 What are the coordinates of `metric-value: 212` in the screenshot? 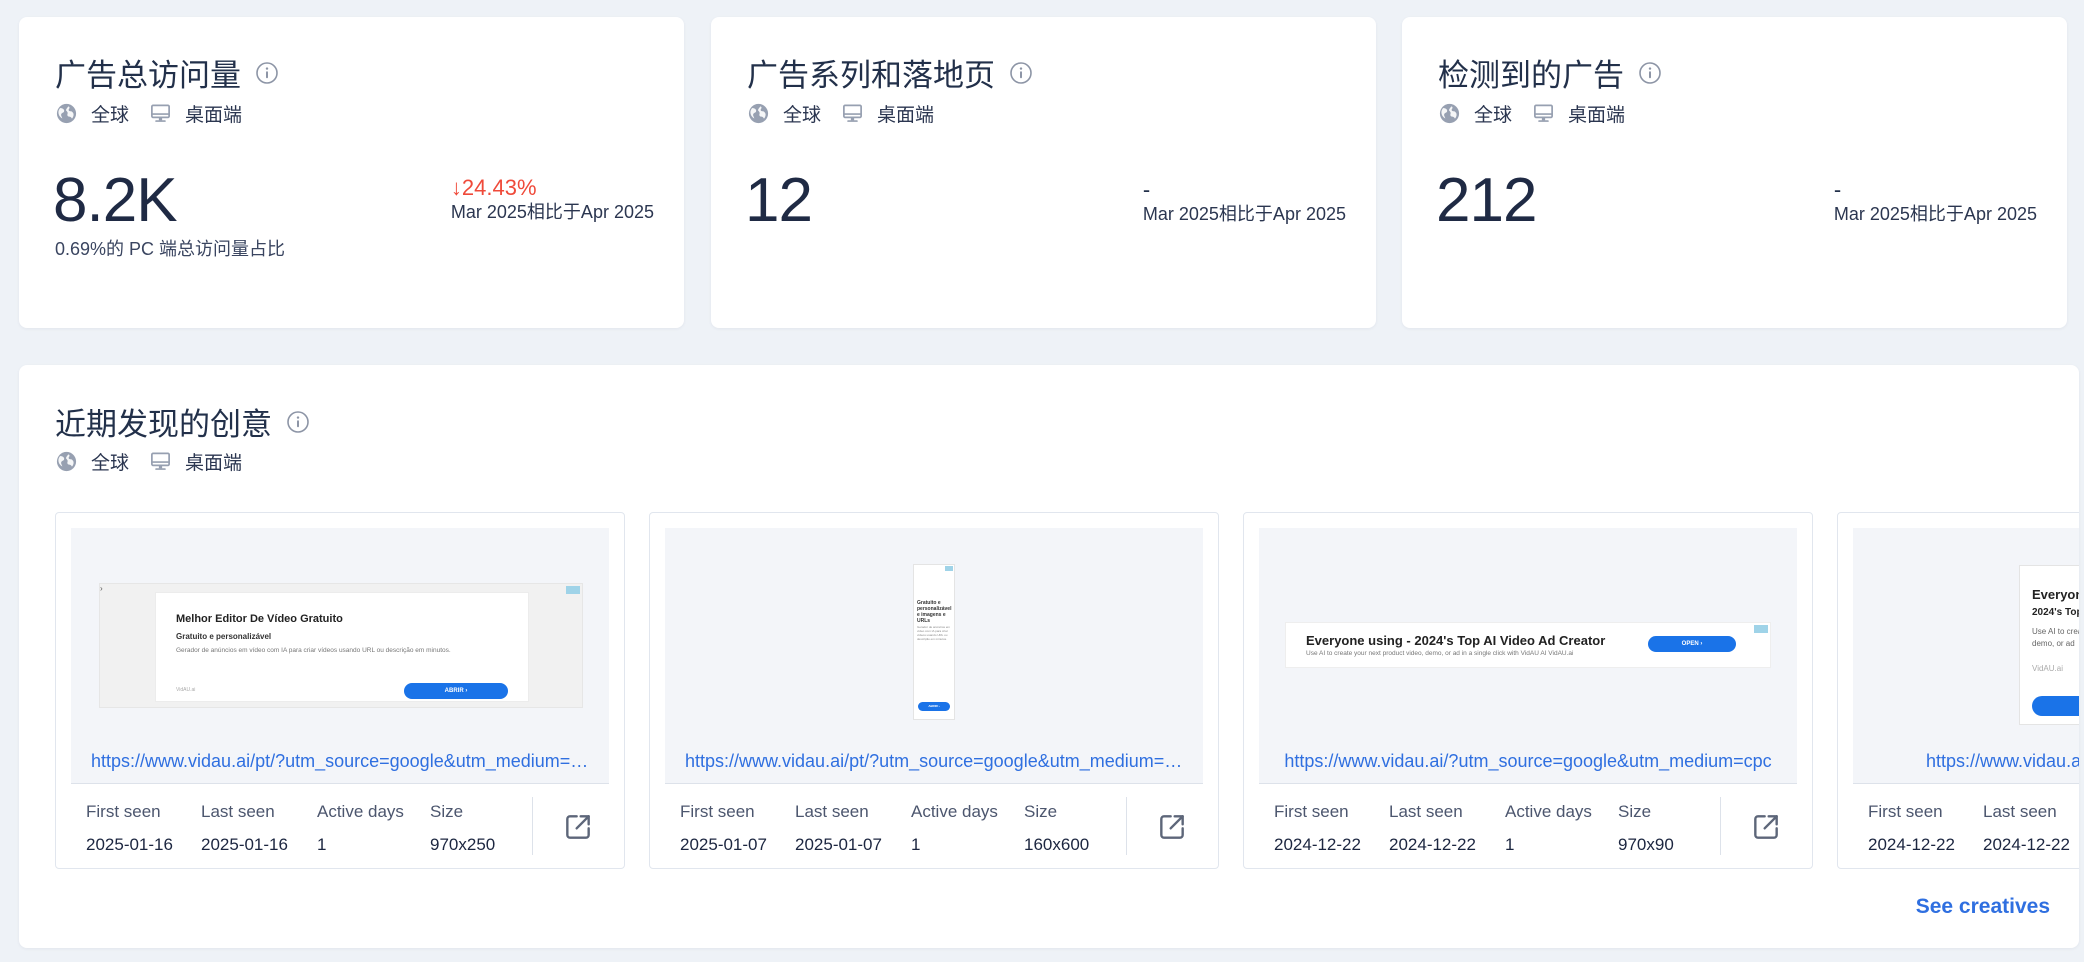 It's located at (1486, 200).